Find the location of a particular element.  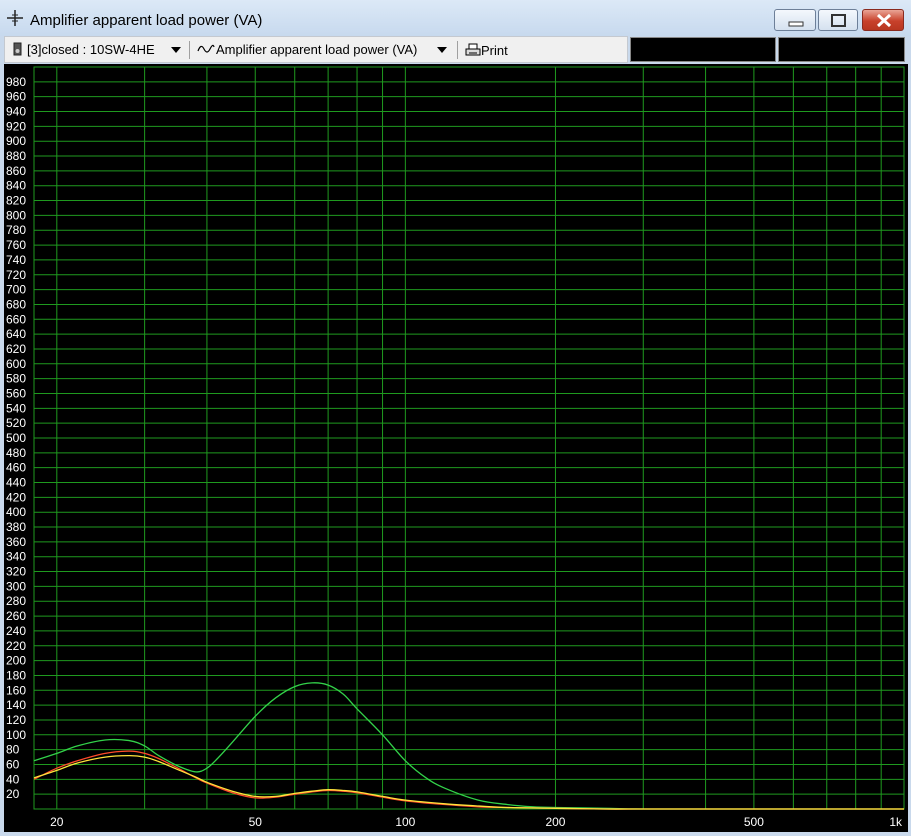

y-tick-label: 160 is located at coordinates (16, 690).